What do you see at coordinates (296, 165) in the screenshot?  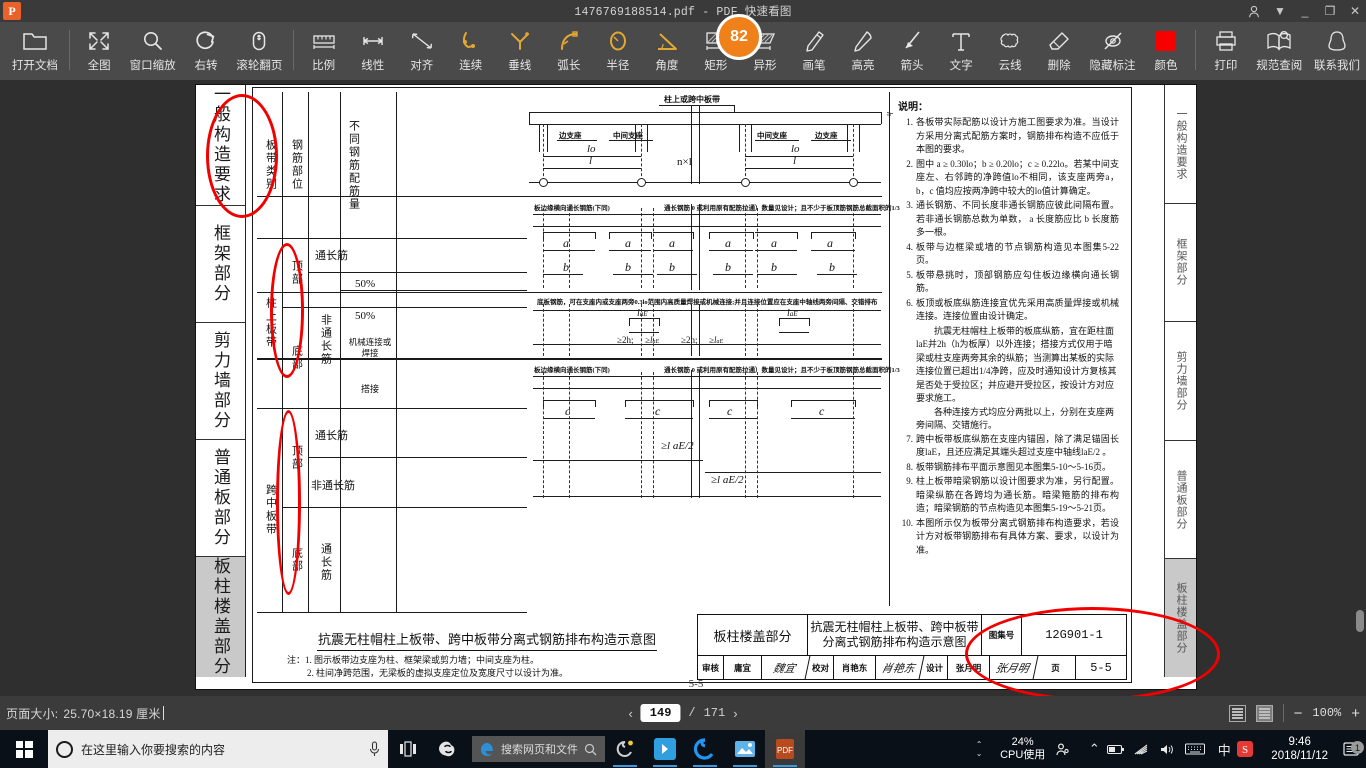 I see `table-header-part: 钢筋部位` at bounding box center [296, 165].